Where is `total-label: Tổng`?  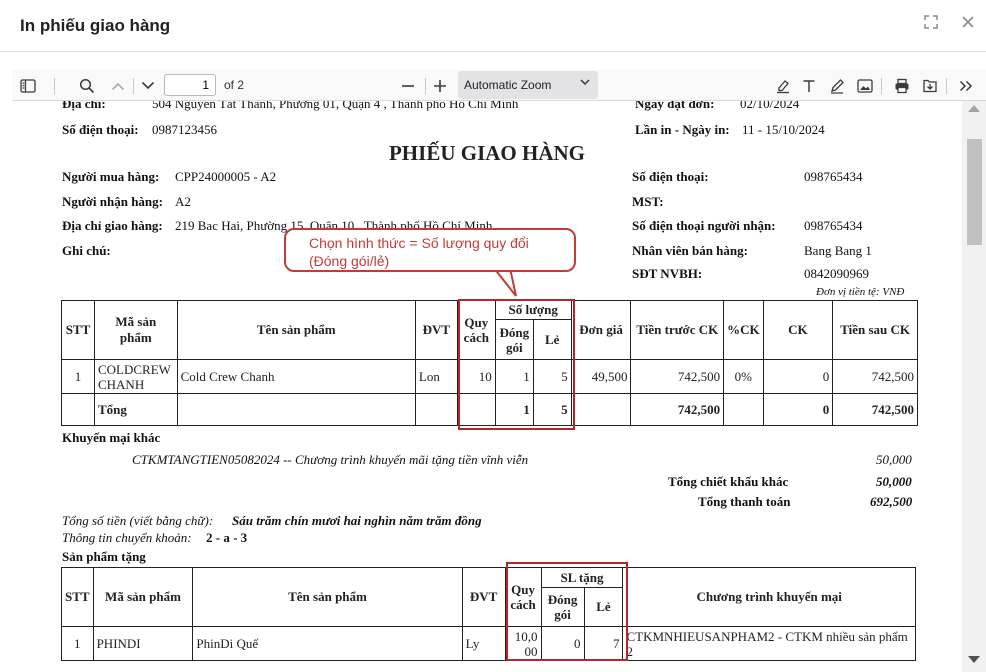 total-label: Tổng is located at coordinates (135, 409).